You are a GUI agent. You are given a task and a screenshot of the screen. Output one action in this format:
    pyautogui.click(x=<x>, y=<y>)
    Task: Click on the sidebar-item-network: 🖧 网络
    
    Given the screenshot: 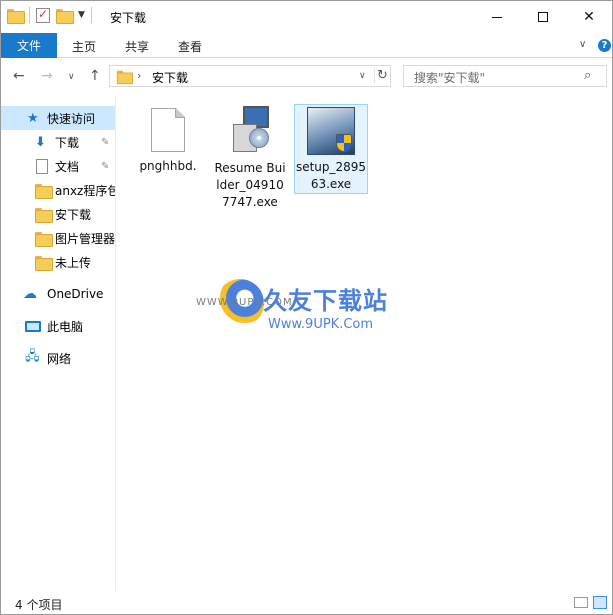 What is the action you would take?
    pyautogui.click(x=58, y=358)
    